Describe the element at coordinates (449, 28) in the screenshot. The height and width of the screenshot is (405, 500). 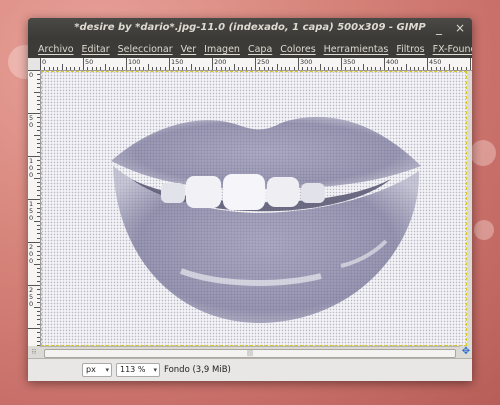
I see `window-controls: _ ×` at that location.